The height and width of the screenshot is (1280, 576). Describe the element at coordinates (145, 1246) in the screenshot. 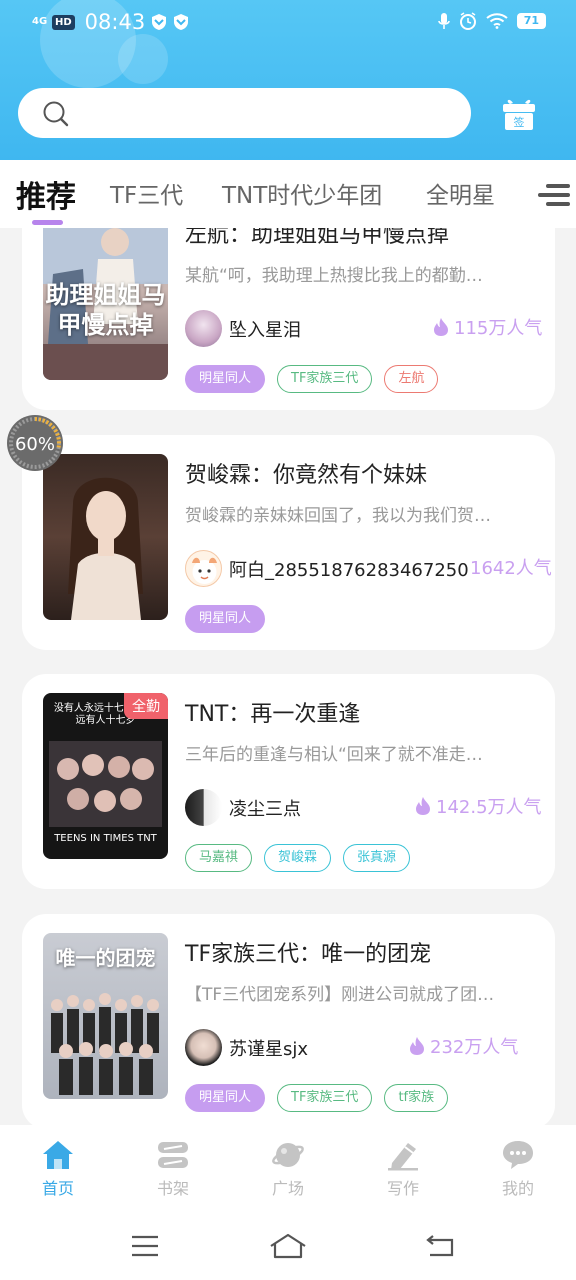

I see `recent-apps-icon` at that location.